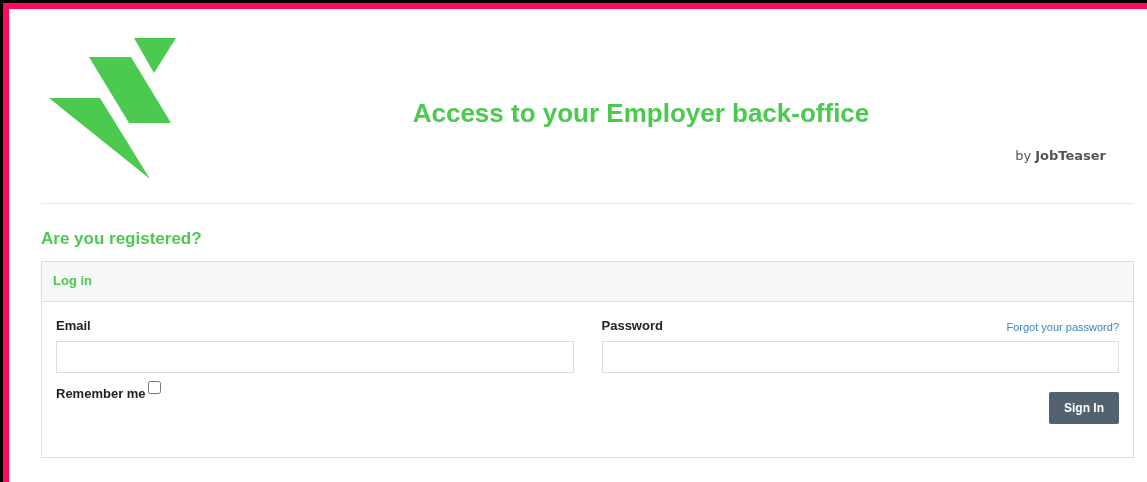 The height and width of the screenshot is (482, 1147). What do you see at coordinates (101, 394) in the screenshot?
I see `remember-label: Remember me` at bounding box center [101, 394].